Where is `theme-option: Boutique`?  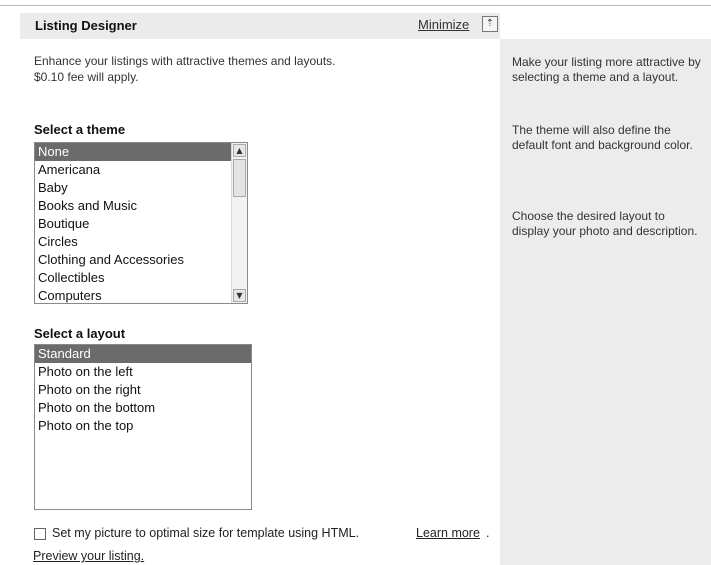
theme-option: Boutique is located at coordinates (141, 224).